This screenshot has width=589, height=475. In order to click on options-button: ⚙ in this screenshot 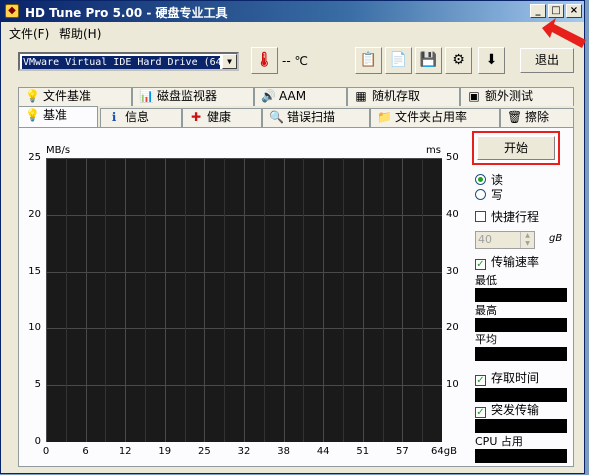, I will do `click(458, 60)`.